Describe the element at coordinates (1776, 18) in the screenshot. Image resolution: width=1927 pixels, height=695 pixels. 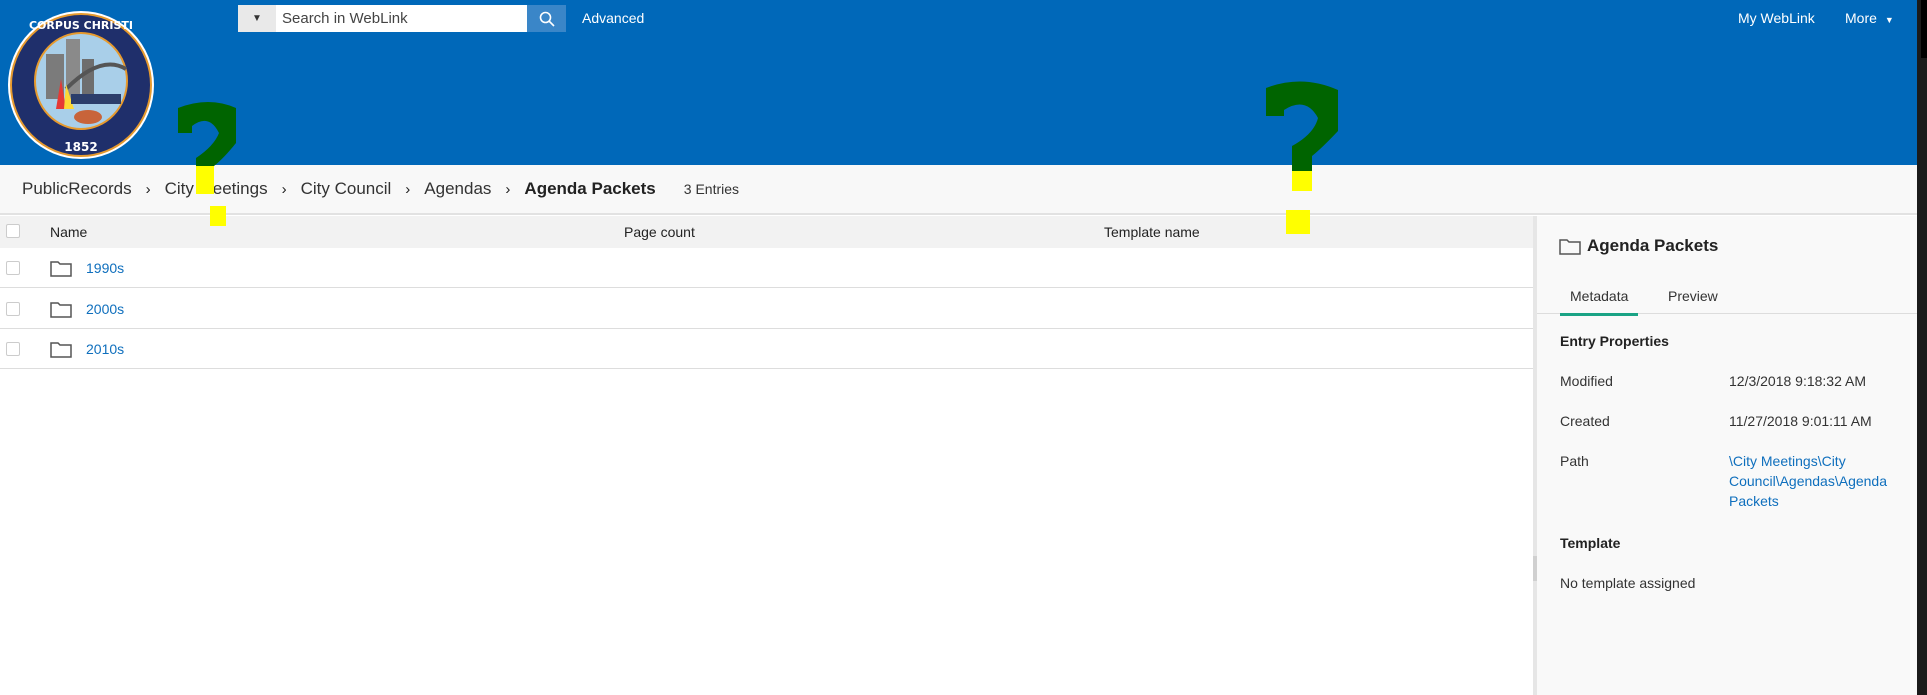
I see `my-weblink-link: My WebLink` at that location.